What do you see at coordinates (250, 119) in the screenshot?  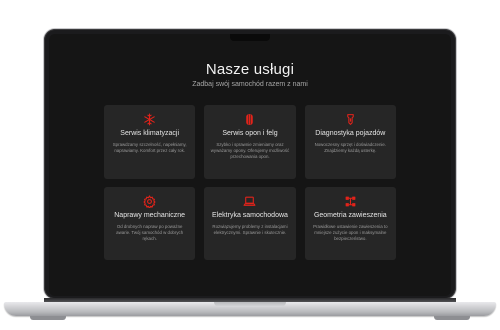 I see `tire-icon` at bounding box center [250, 119].